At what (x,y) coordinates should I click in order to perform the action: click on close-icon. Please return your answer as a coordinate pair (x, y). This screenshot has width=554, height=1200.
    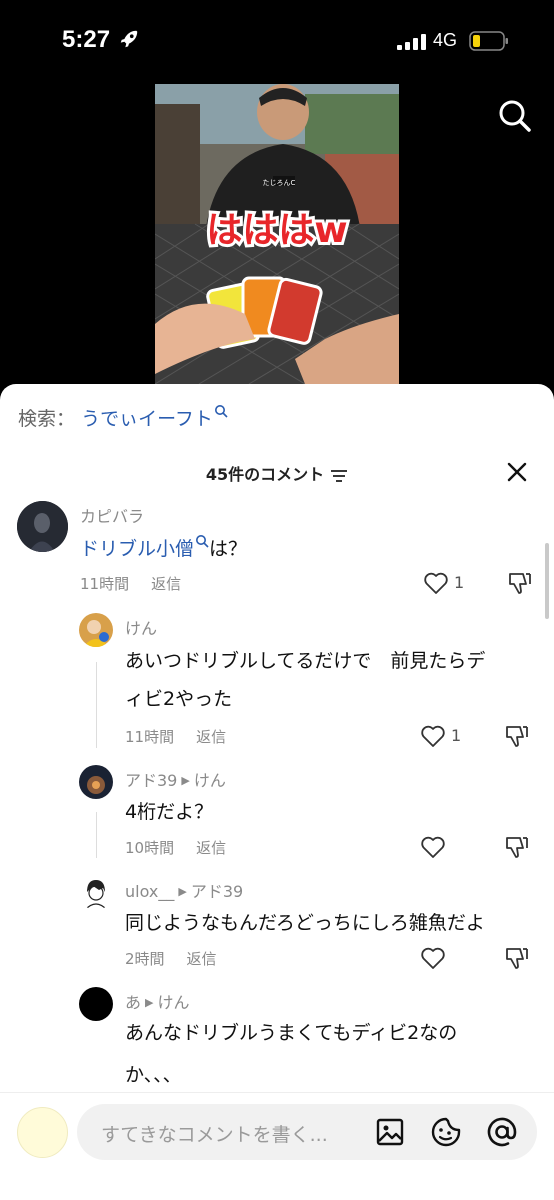
    Looking at the image, I should click on (517, 472).